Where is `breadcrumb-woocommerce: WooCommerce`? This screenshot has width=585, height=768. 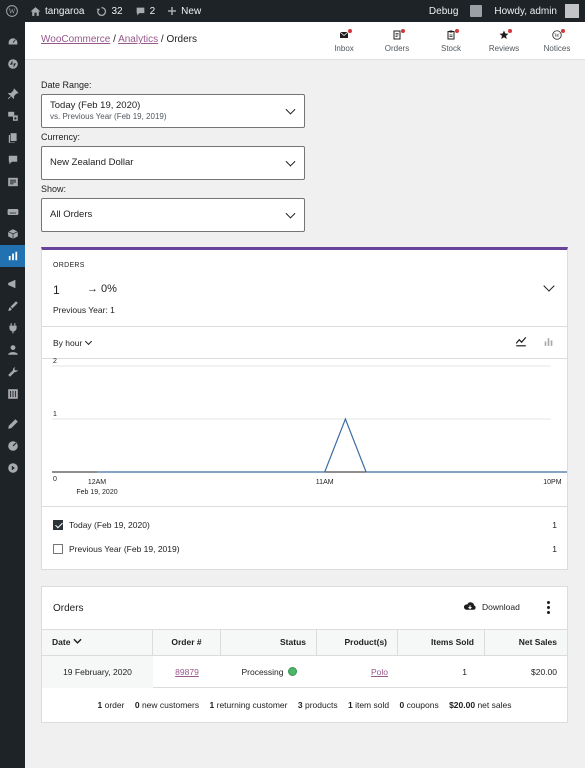 breadcrumb-woocommerce: WooCommerce is located at coordinates (75, 39).